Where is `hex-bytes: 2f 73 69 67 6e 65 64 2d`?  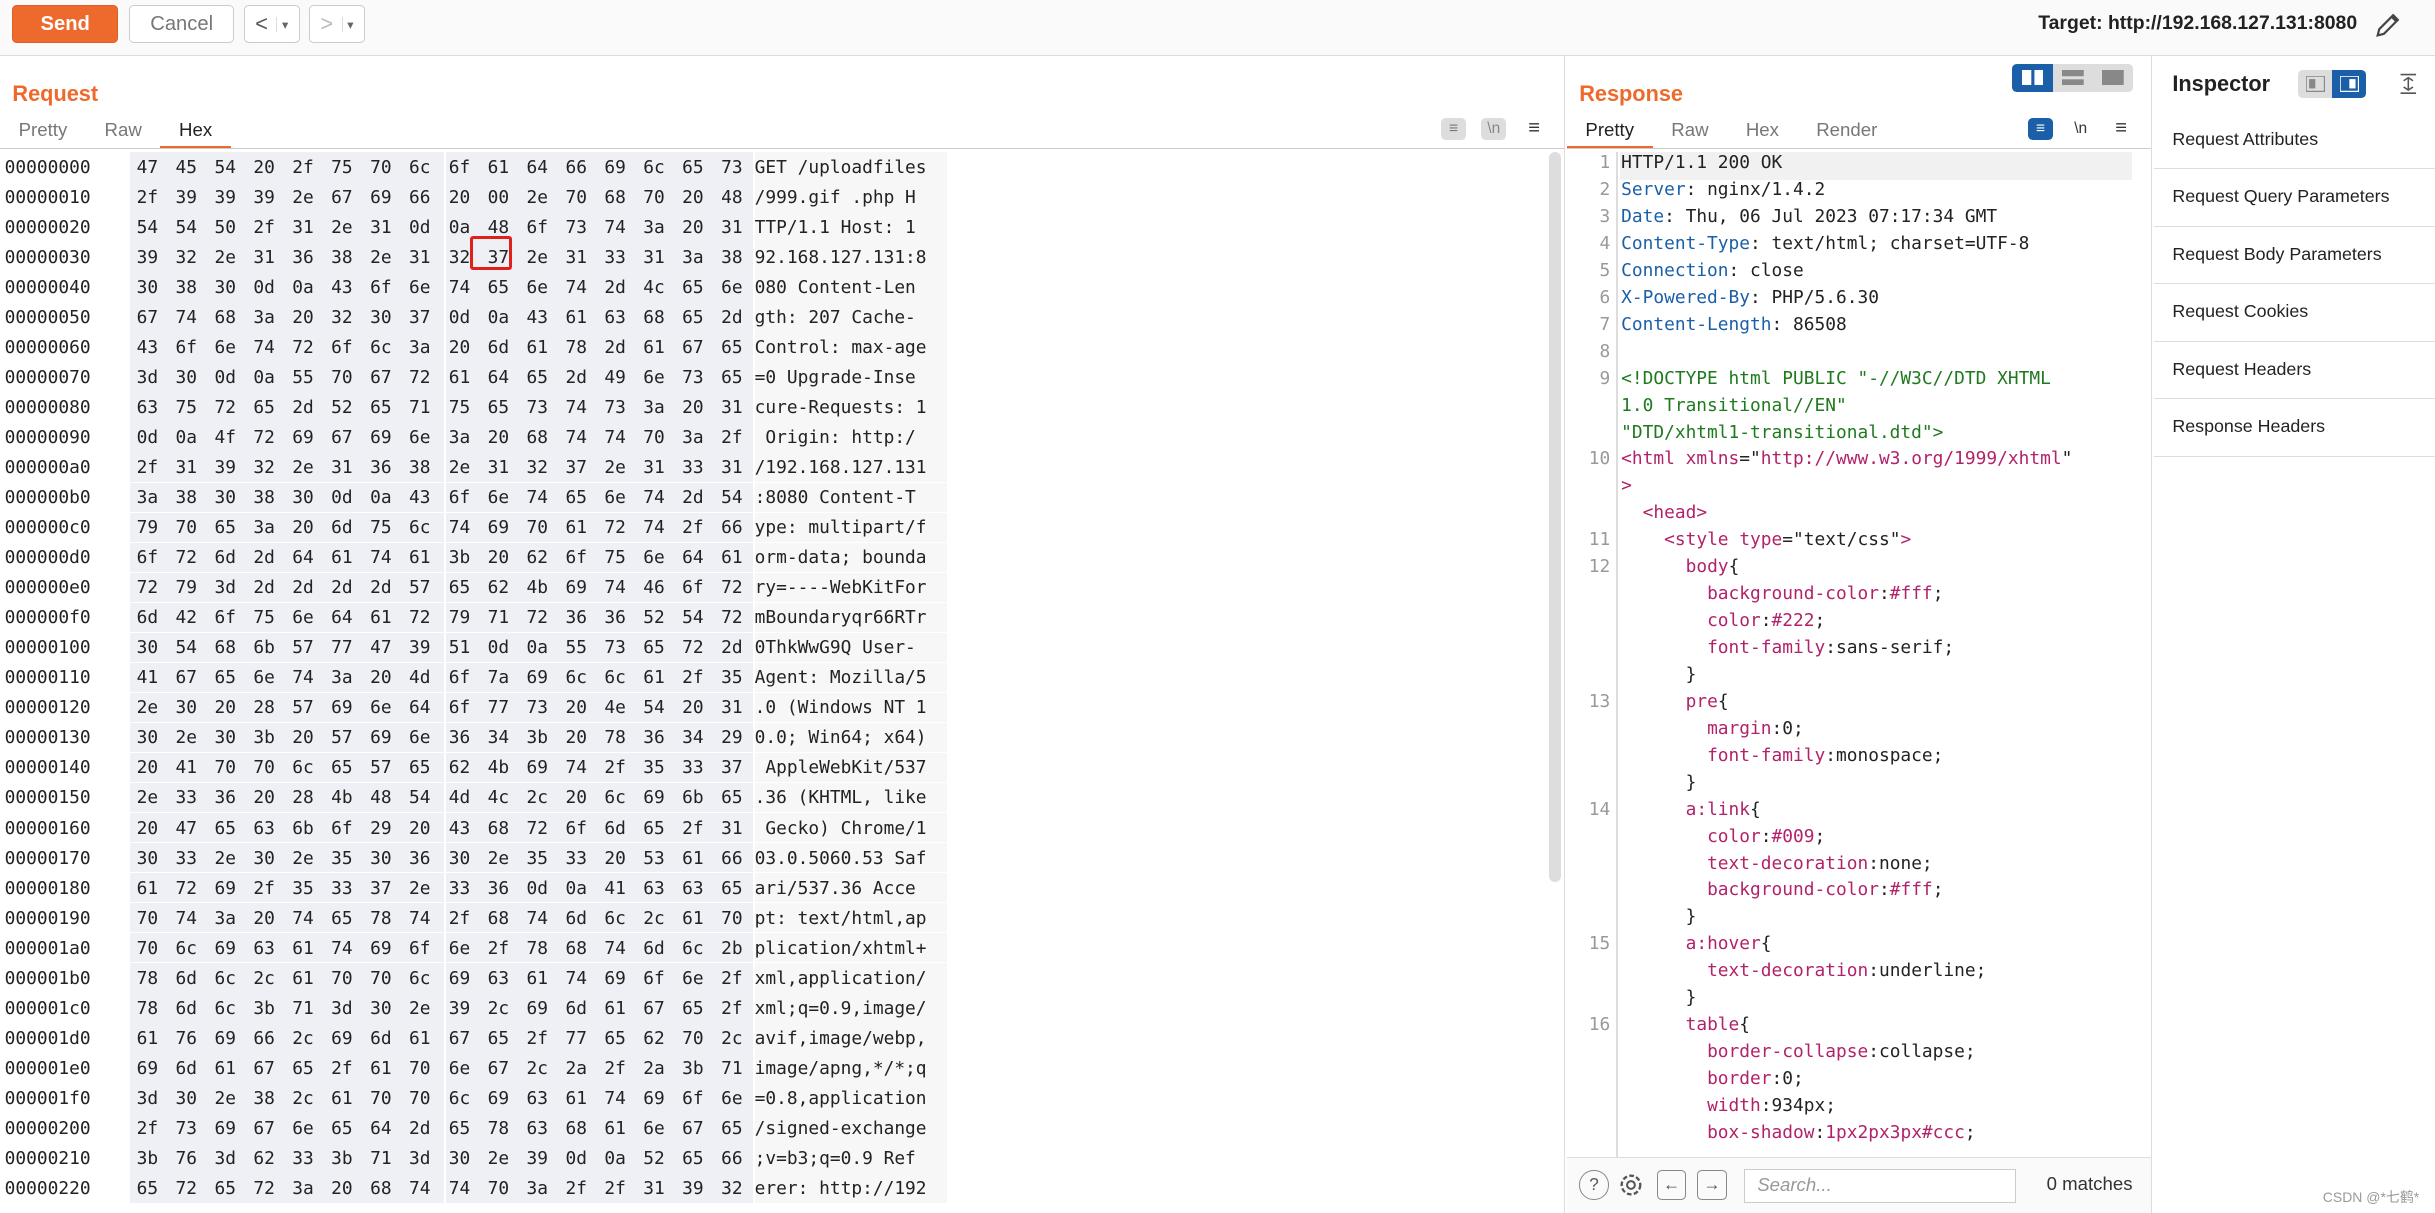
hex-bytes: 2f 73 69 67 6e 65 64 2d is located at coordinates (284, 1128).